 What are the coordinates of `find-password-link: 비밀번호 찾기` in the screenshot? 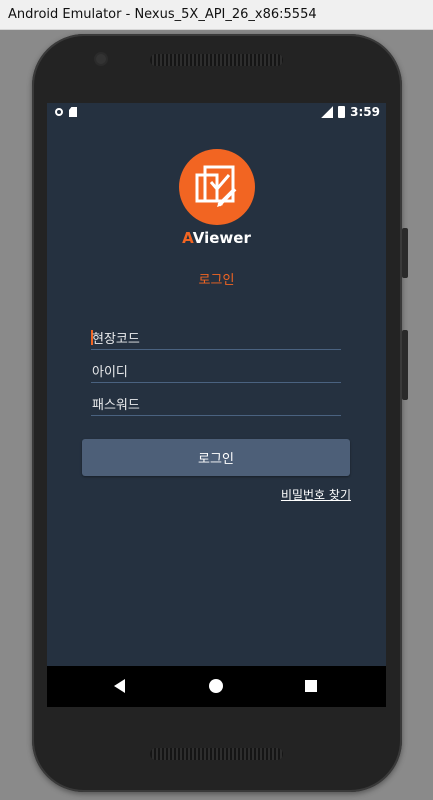 It's located at (316, 494).